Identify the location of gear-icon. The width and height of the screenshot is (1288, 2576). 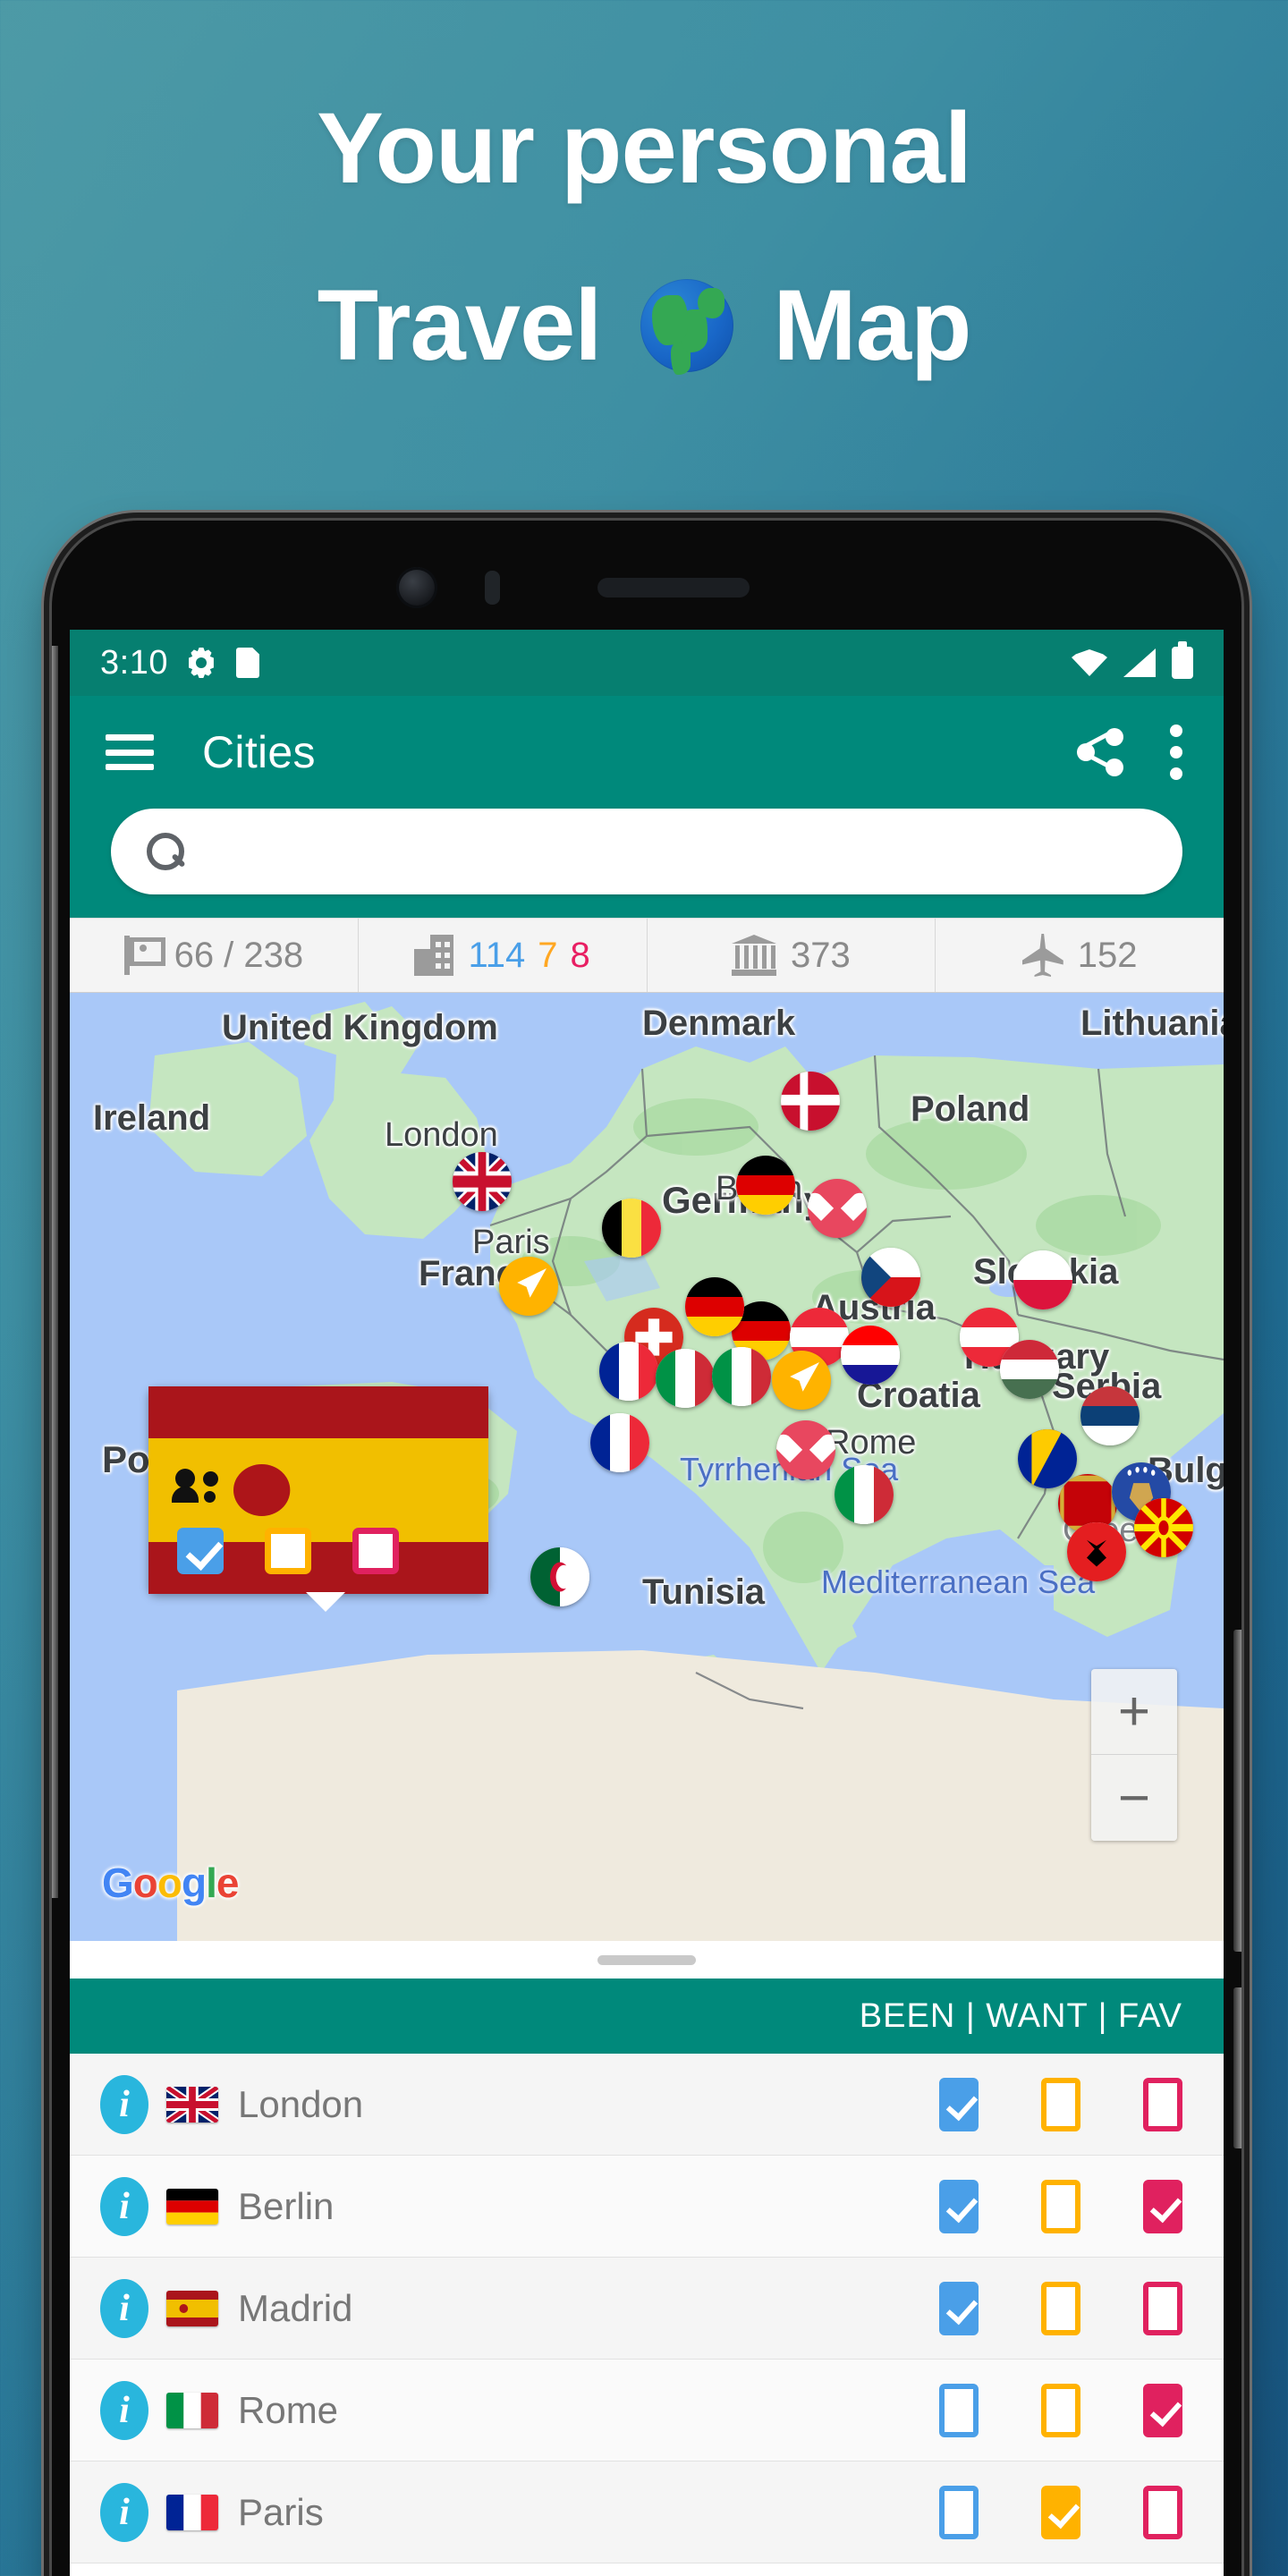
(201, 663).